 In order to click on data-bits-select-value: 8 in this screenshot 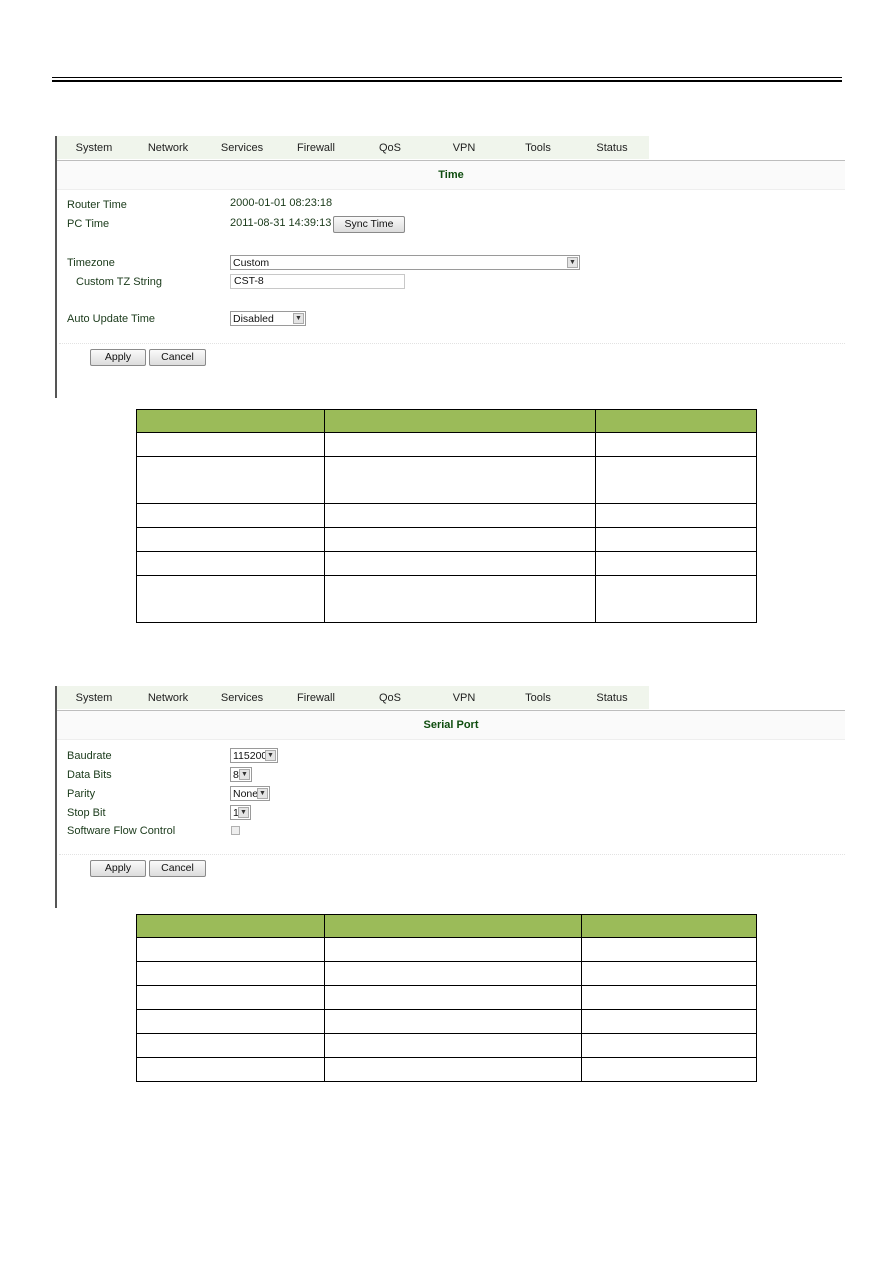, I will do `click(236, 775)`.